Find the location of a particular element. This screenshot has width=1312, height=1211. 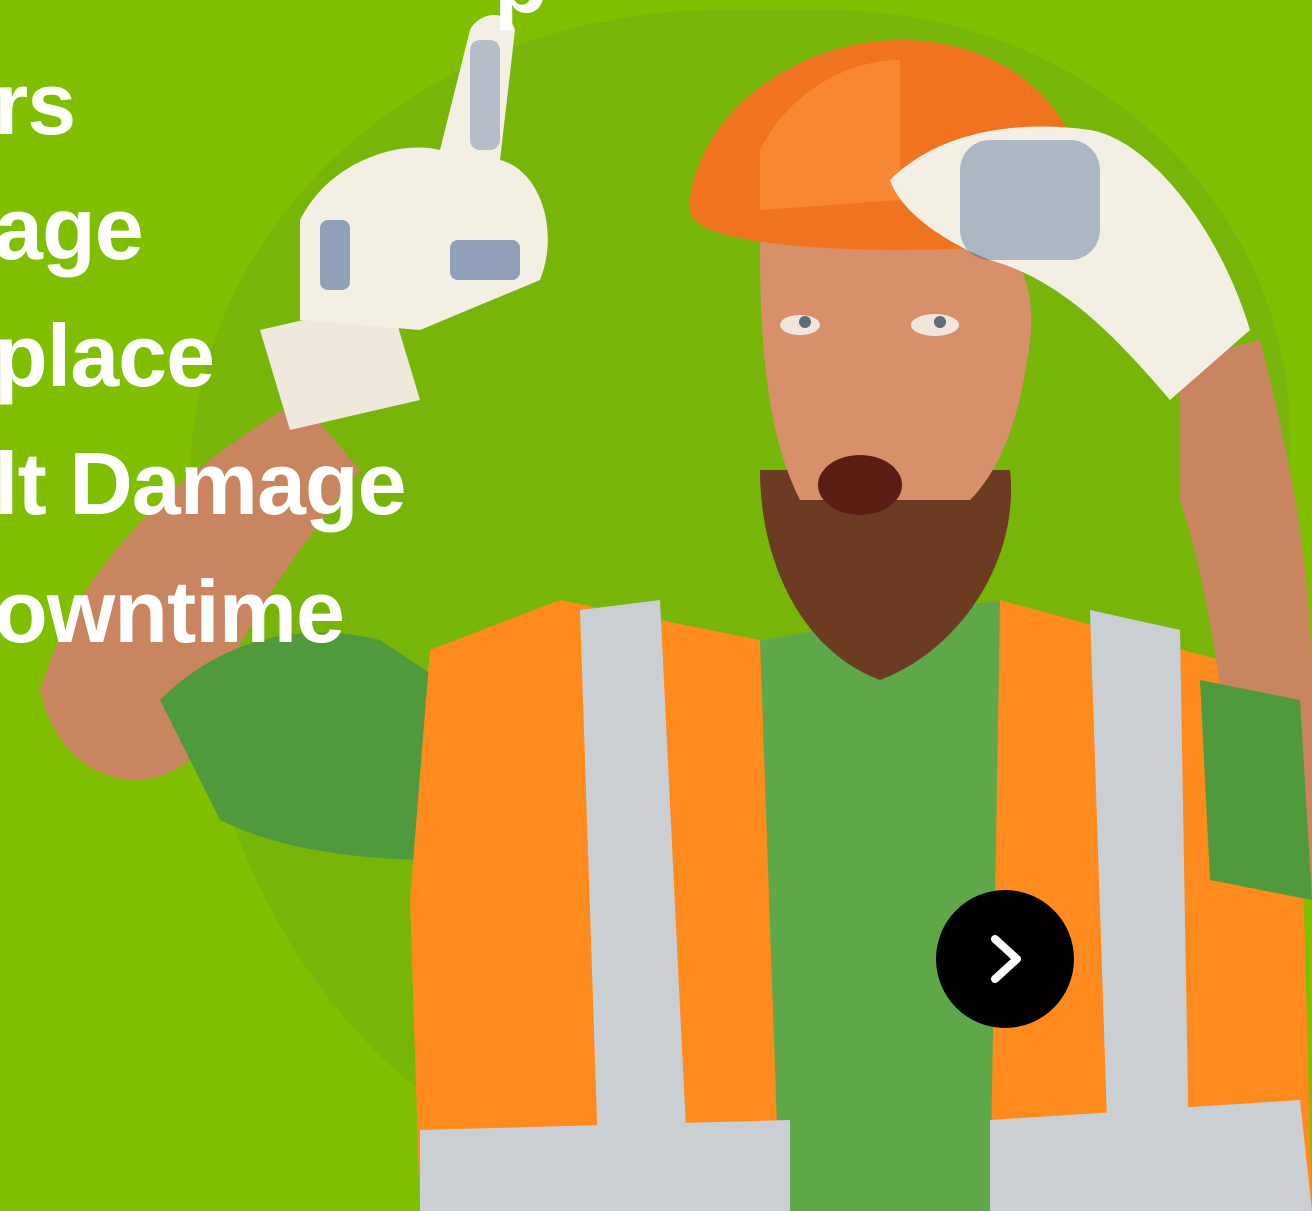

chevron-right-icon is located at coordinates (1006, 959).